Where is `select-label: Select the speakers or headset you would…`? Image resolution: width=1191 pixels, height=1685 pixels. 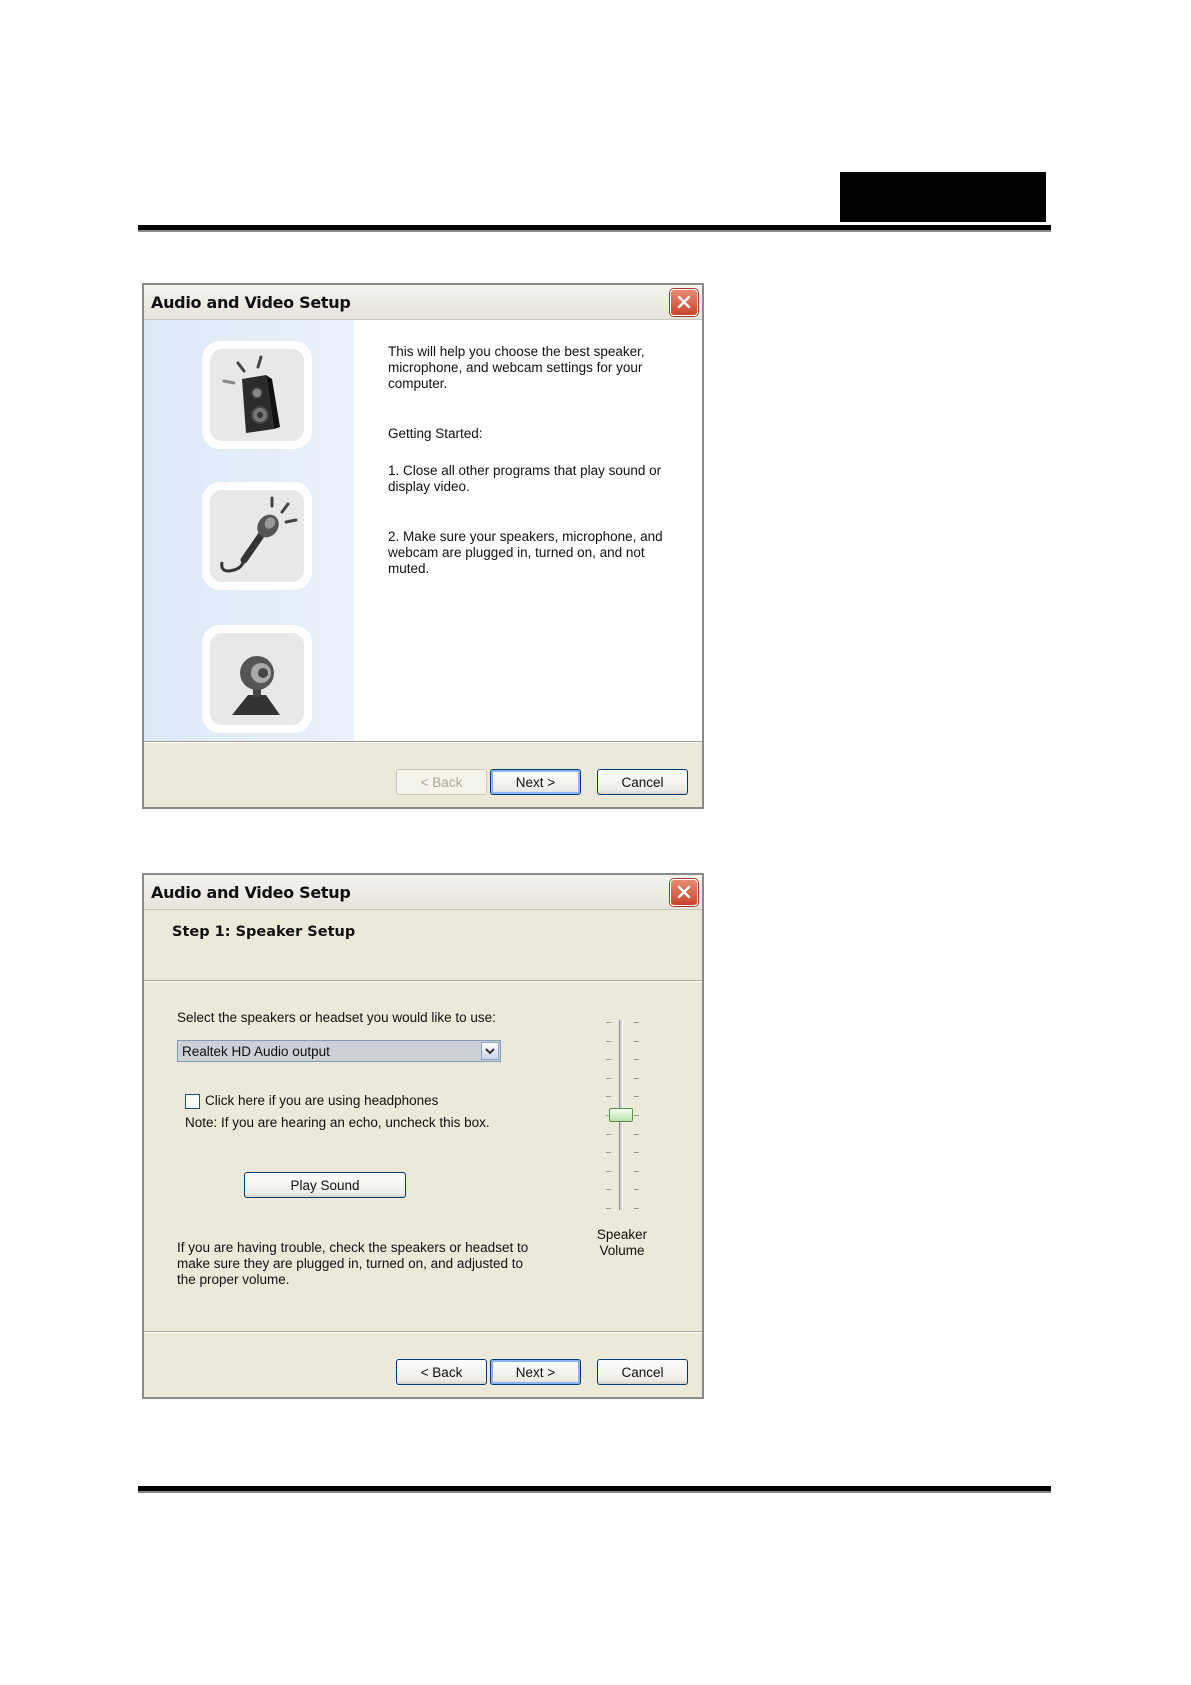
select-label: Select the speakers or headset you would… is located at coordinates (336, 1017).